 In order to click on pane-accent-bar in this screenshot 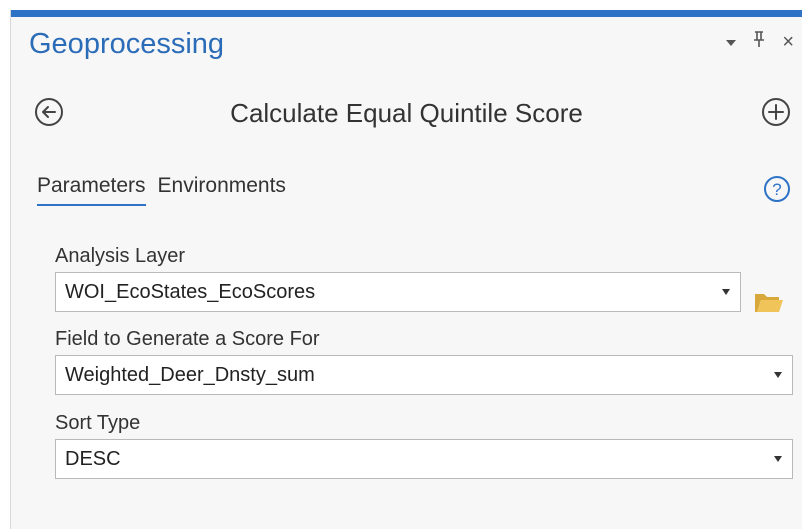, I will do `click(406, 13)`.